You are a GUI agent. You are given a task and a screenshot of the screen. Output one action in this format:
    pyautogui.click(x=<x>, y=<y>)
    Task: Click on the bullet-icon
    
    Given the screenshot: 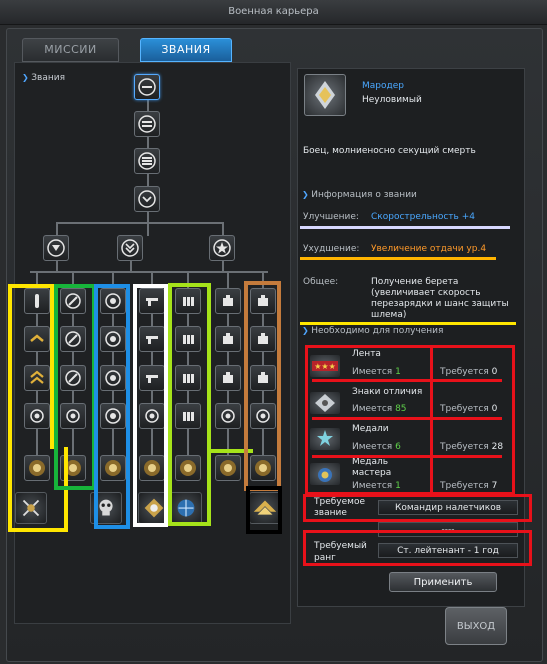 What is the action you would take?
    pyautogui.click(x=37, y=301)
    